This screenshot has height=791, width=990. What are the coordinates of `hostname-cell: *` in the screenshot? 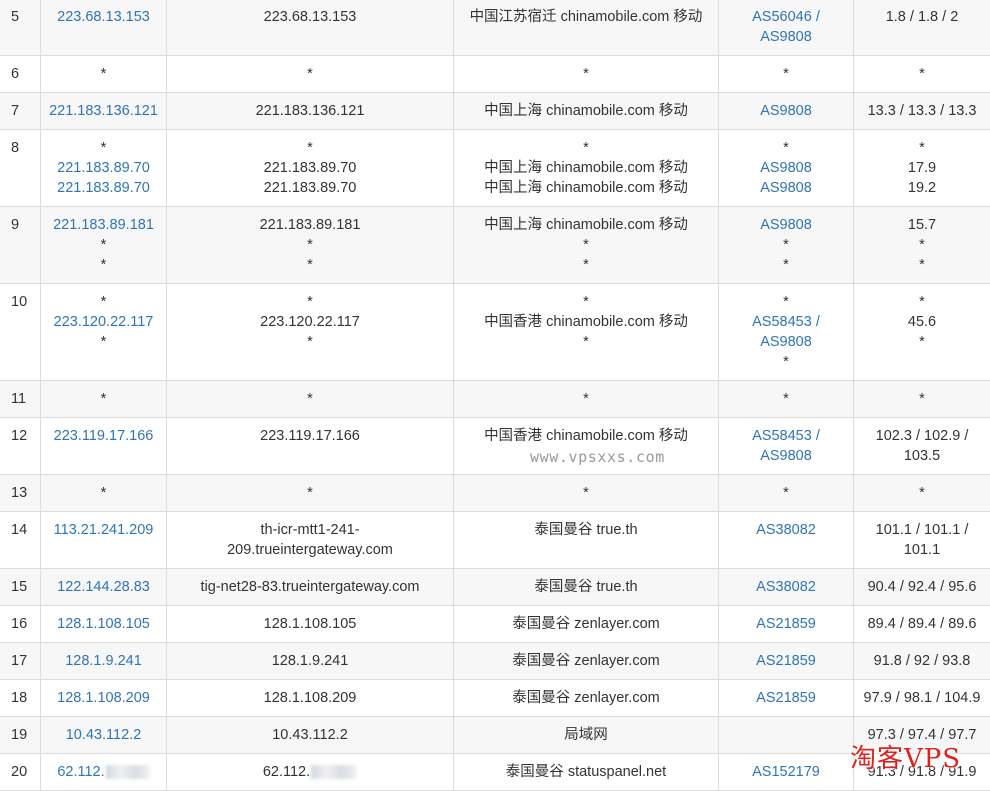 It's located at (310, 493).